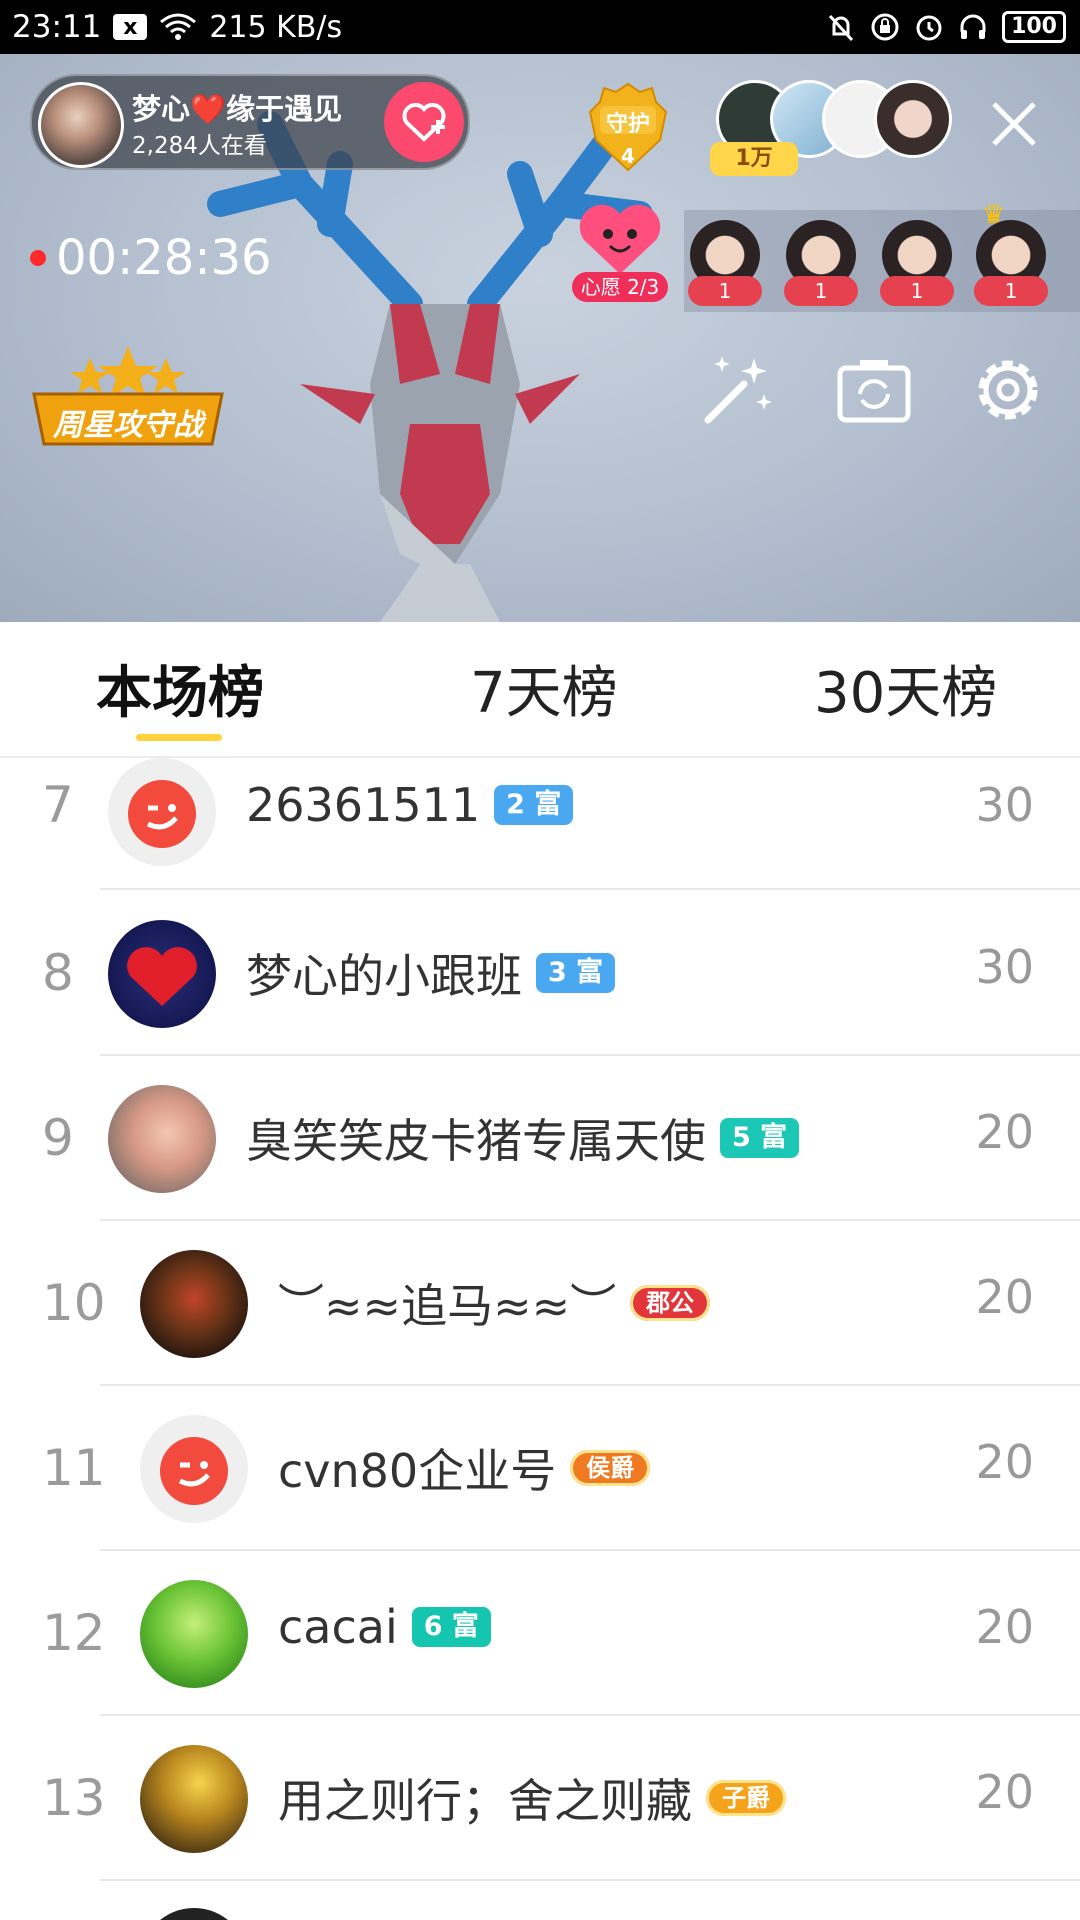 This screenshot has height=1920, width=1080. I want to click on close-icon, so click(1014, 124).